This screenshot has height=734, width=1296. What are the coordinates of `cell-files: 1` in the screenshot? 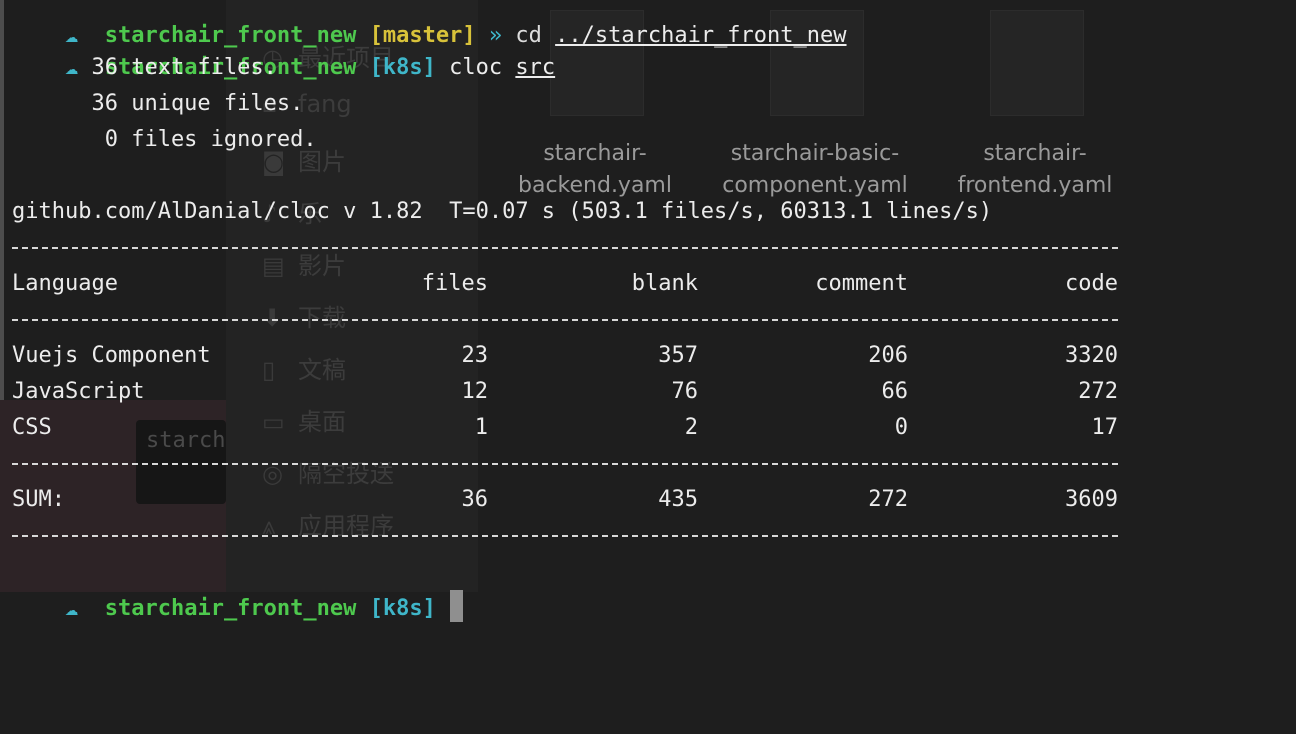 It's located at (481, 427).